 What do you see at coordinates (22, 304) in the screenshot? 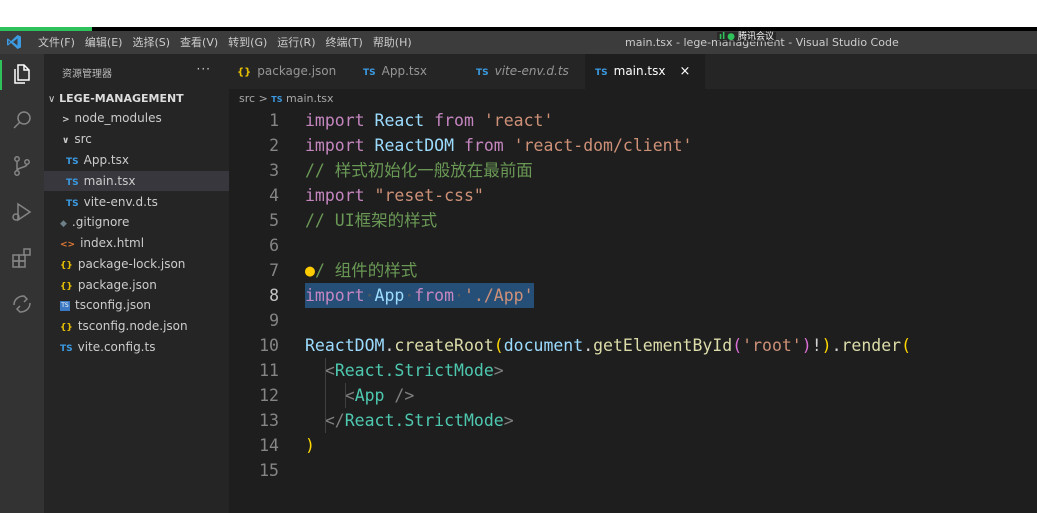
I see `remote-icon` at bounding box center [22, 304].